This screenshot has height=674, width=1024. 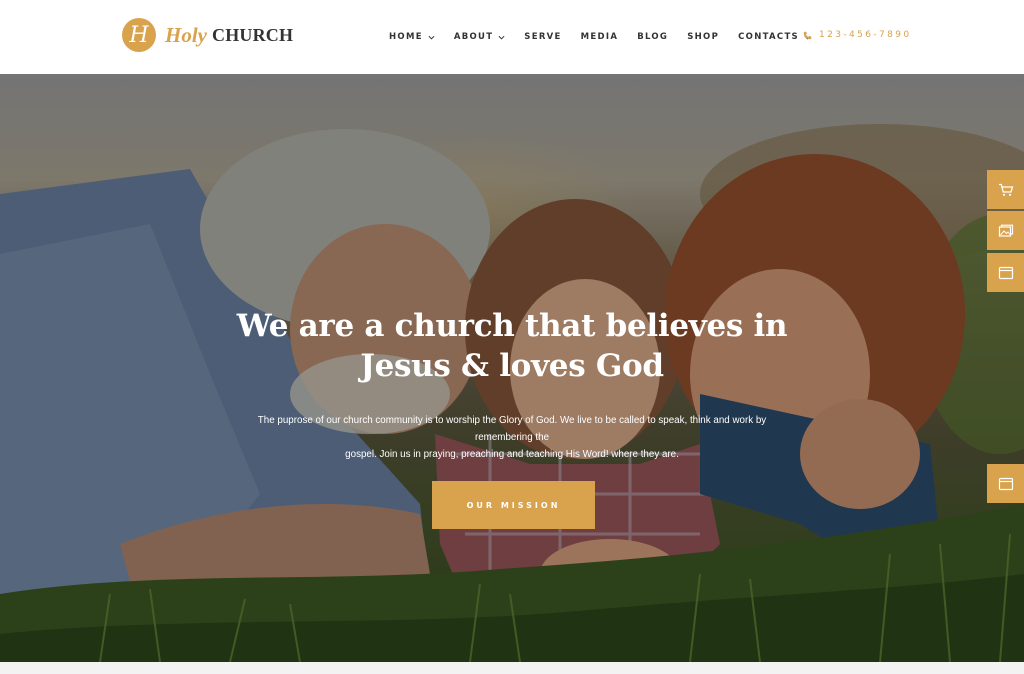 I want to click on nav-item-serve: SERVE, so click(x=542, y=37).